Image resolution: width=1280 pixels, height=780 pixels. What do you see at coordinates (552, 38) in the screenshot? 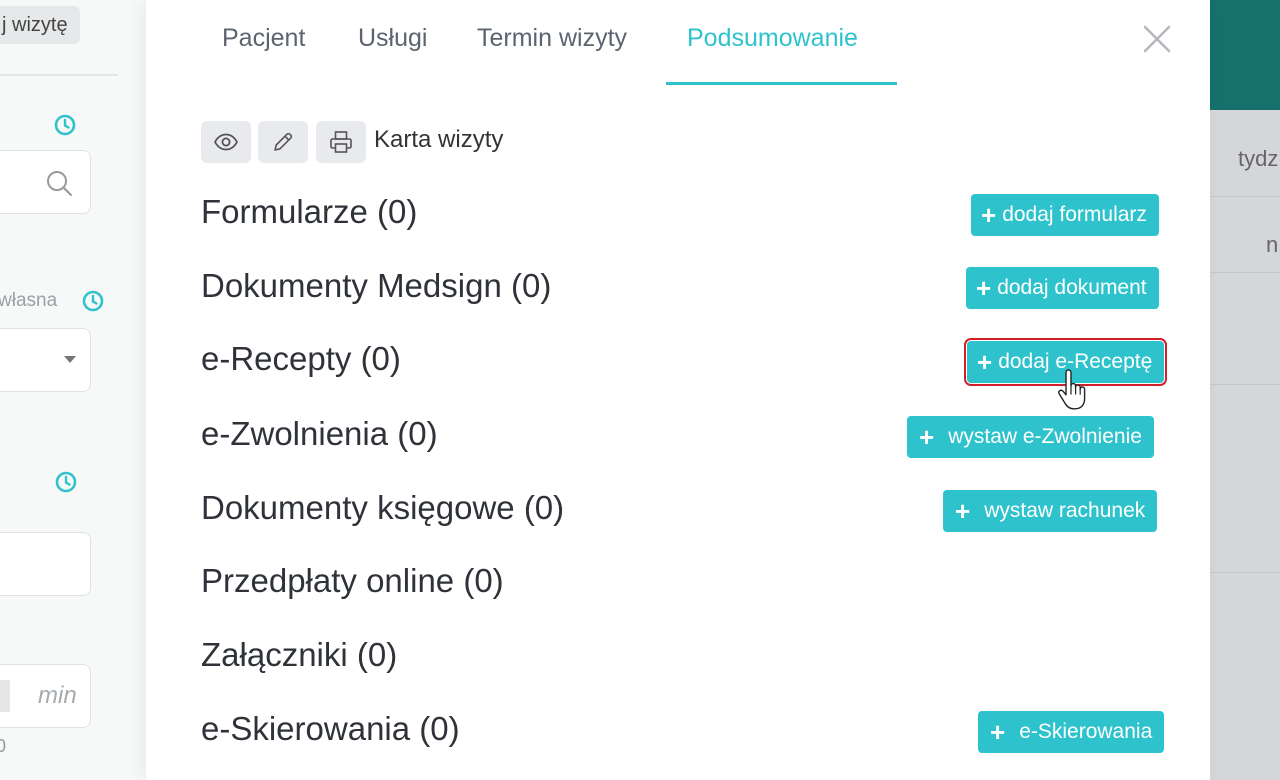
I see `tab-visit-date: Termin wizyty` at bounding box center [552, 38].